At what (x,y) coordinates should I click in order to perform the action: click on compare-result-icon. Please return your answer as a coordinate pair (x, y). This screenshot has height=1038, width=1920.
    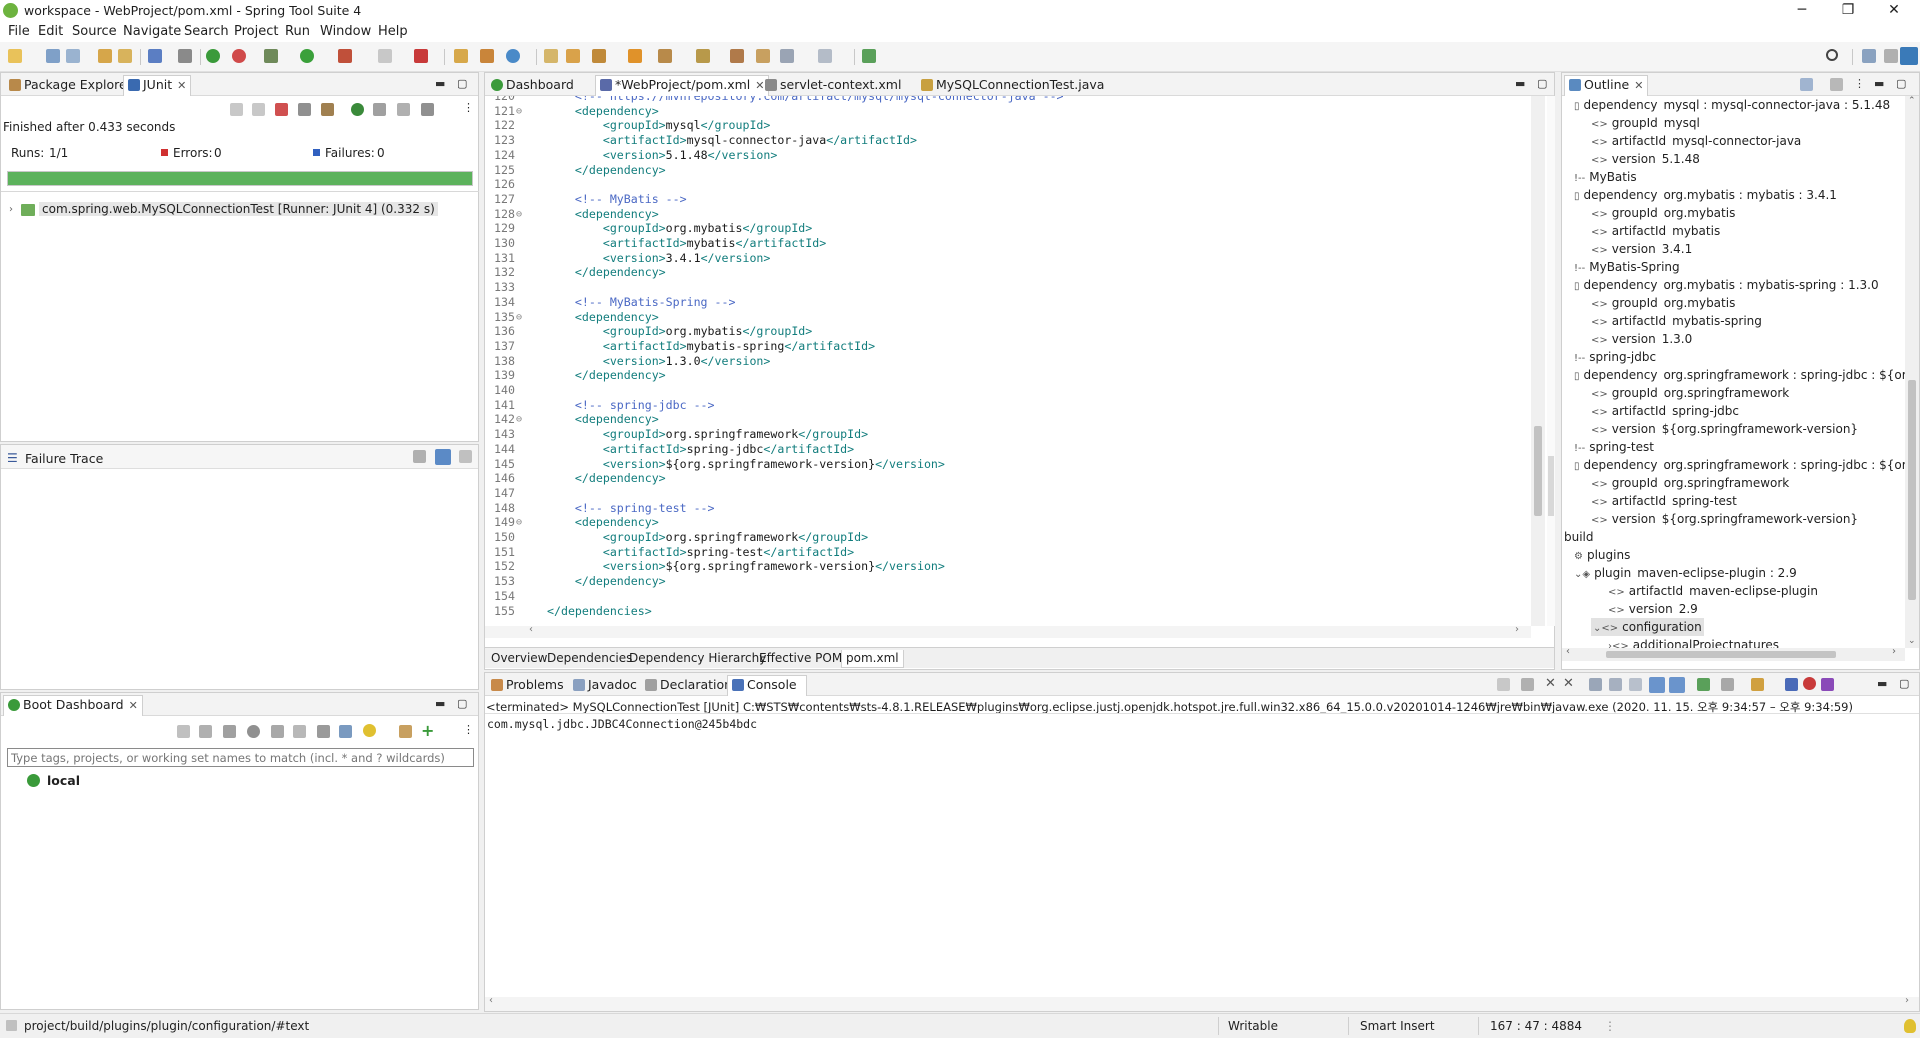
    Looking at the image, I should click on (419, 456).